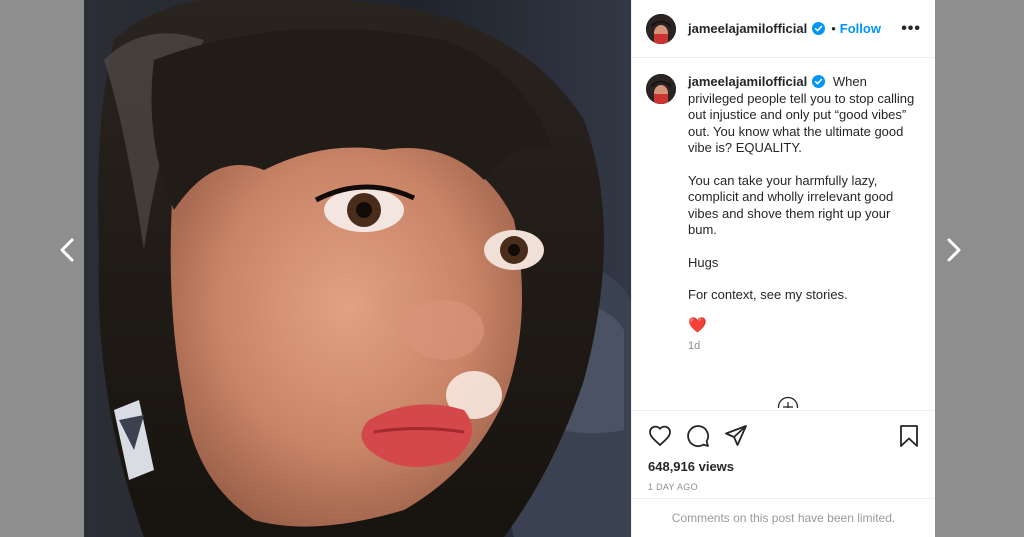 The image size is (1024, 537). What do you see at coordinates (788, 402) in the screenshot?
I see `plus-circle-icon` at bounding box center [788, 402].